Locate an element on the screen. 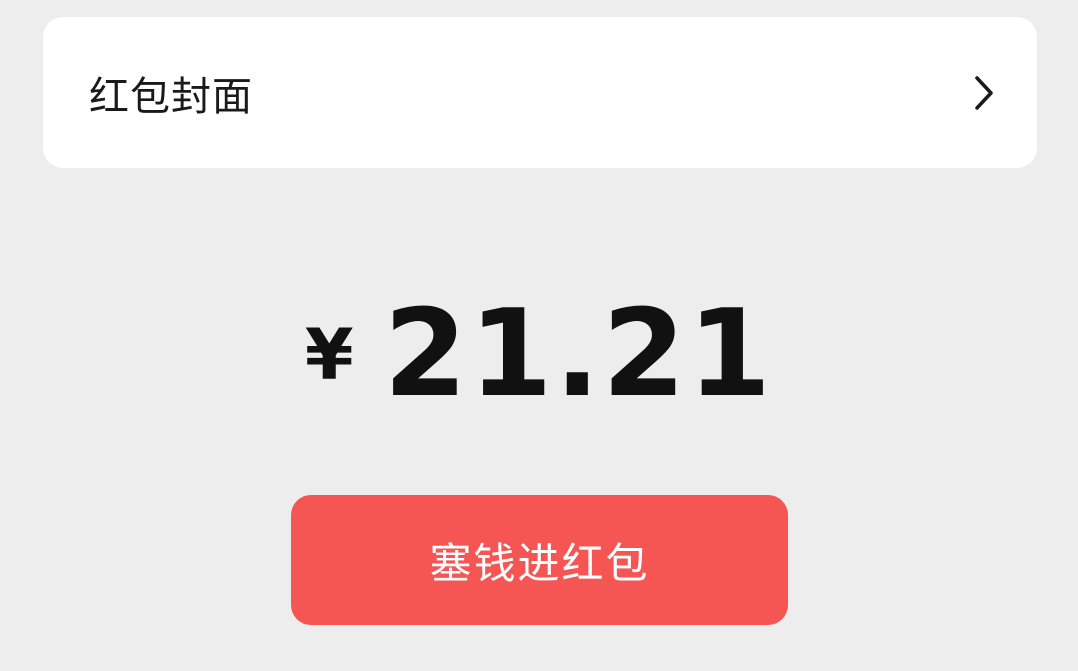 The height and width of the screenshot is (671, 1078). currency-symbol: ¥ is located at coordinates (329, 355).